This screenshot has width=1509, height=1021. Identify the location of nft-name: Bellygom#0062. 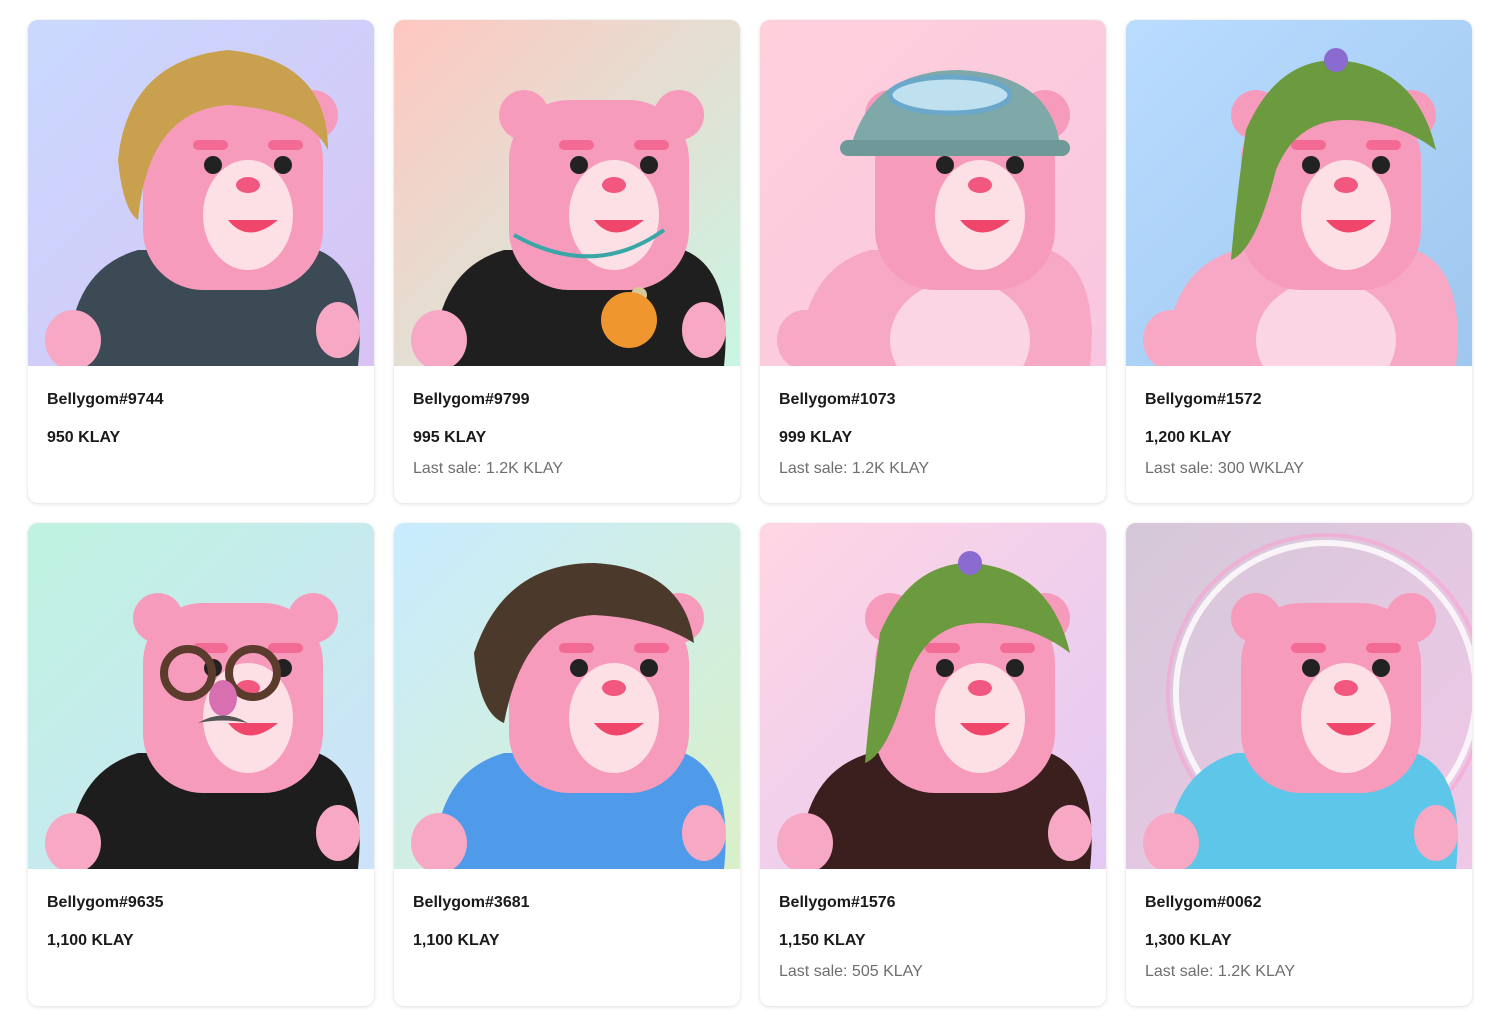
(1203, 902).